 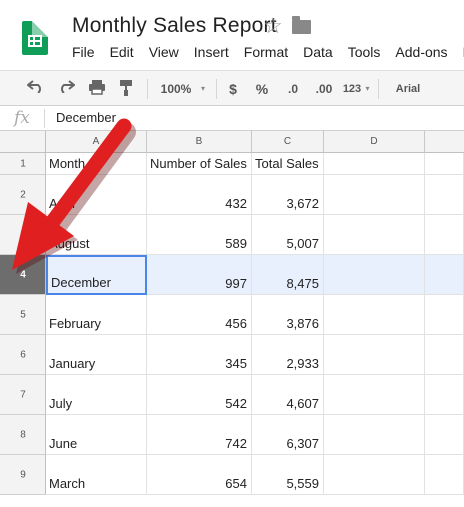 I want to click on percent-format-button: %, so click(x=262, y=89).